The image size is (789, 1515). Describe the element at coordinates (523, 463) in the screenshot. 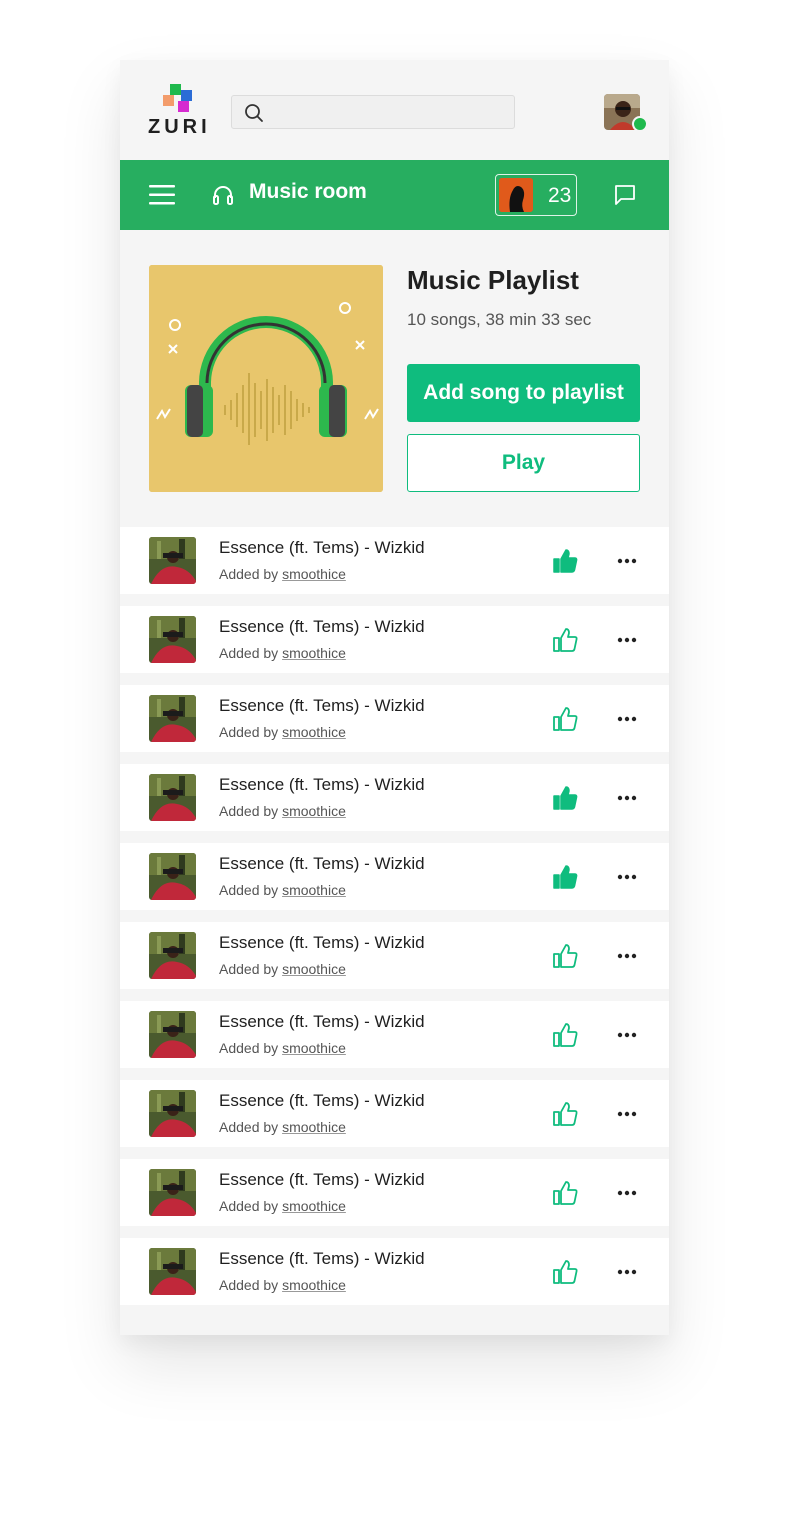

I see `play-button: Play` at that location.